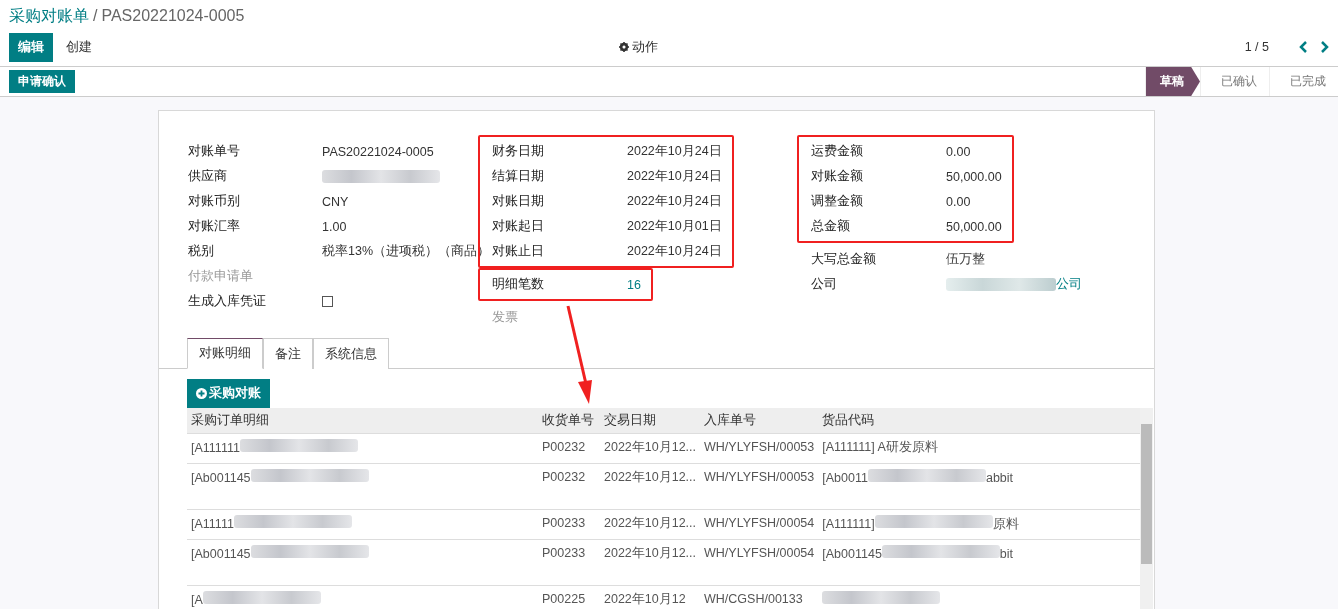 Image resolution: width=1338 pixels, height=609 pixels. What do you see at coordinates (208, 176) in the screenshot?
I see `field-label: 供应商` at bounding box center [208, 176].